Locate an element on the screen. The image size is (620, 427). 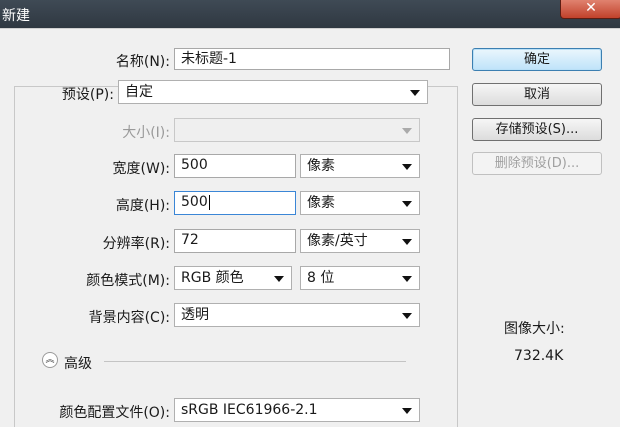
height-value: 500 is located at coordinates (194, 202).